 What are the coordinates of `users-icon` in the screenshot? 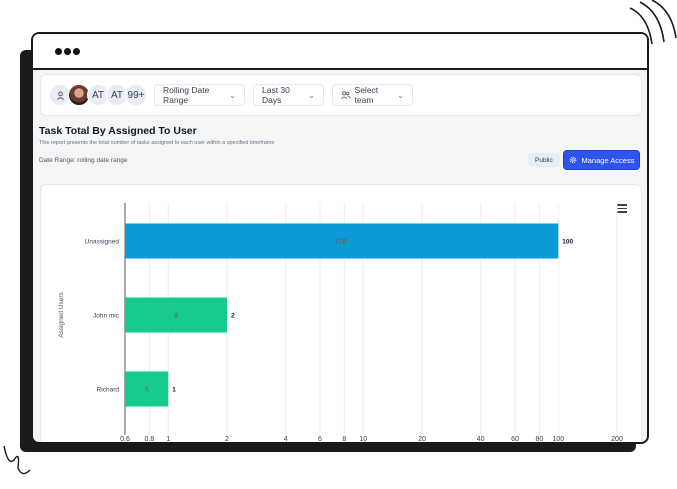 It's located at (346, 95).